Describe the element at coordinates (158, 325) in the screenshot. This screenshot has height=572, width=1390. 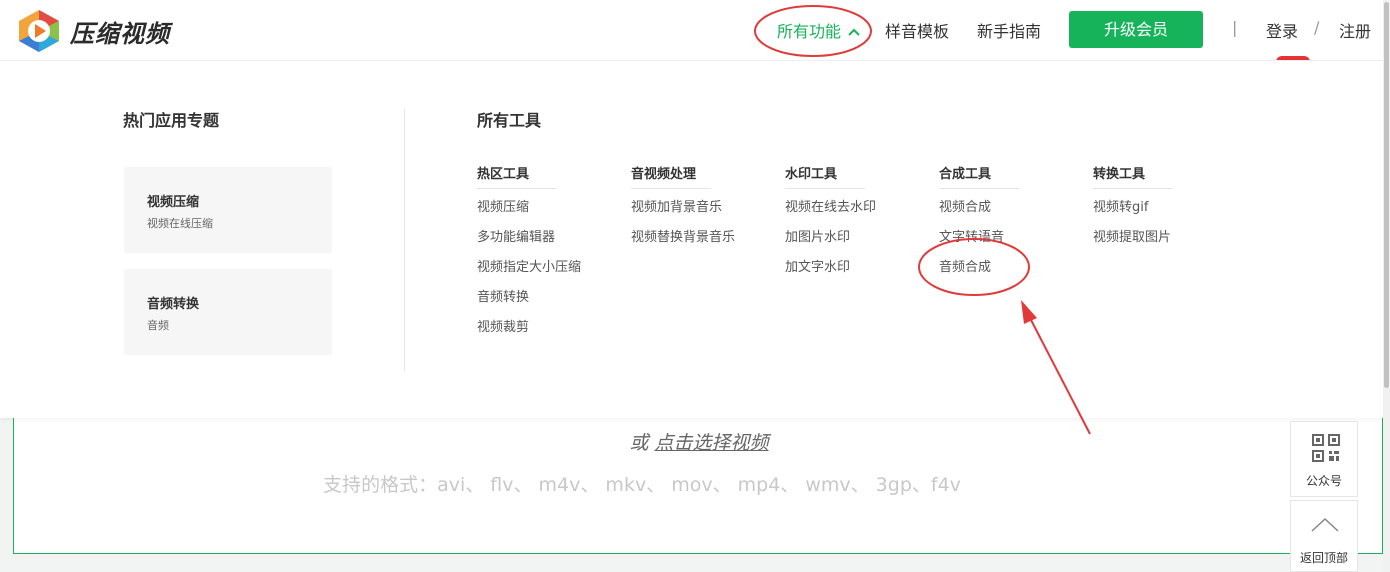
I see `hot-card-subtitle: 音频` at that location.